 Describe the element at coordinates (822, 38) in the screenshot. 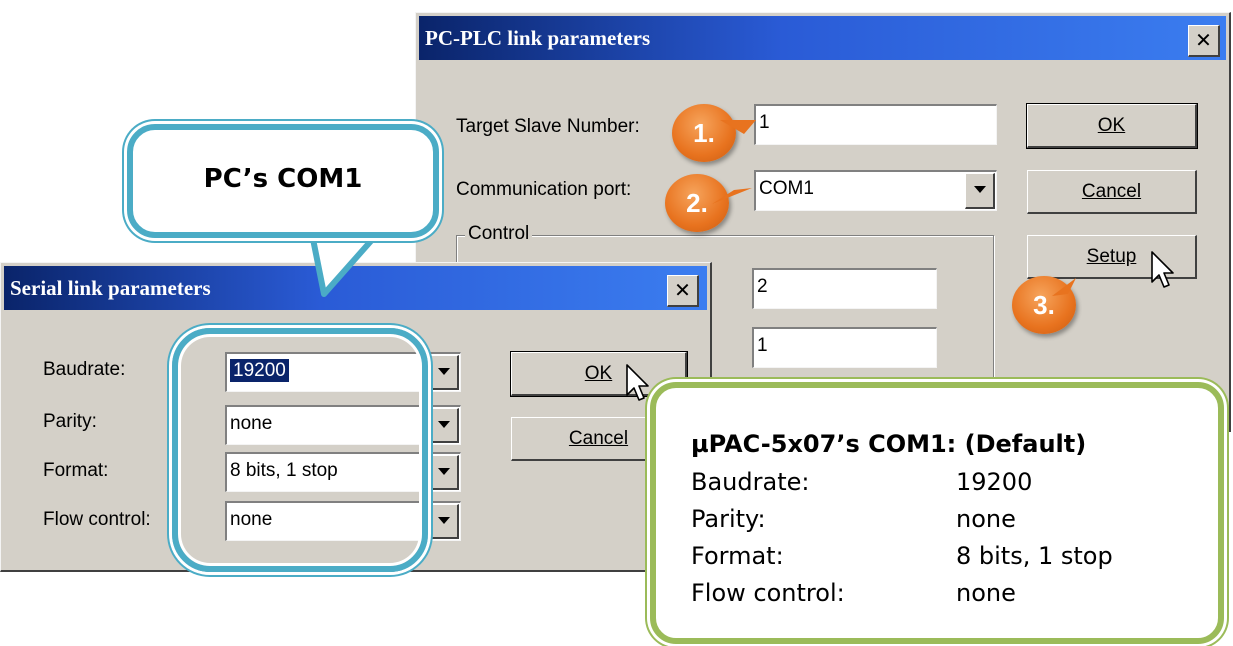

I see `plc-dialog-titlebar: PC-PLC link parameters` at that location.